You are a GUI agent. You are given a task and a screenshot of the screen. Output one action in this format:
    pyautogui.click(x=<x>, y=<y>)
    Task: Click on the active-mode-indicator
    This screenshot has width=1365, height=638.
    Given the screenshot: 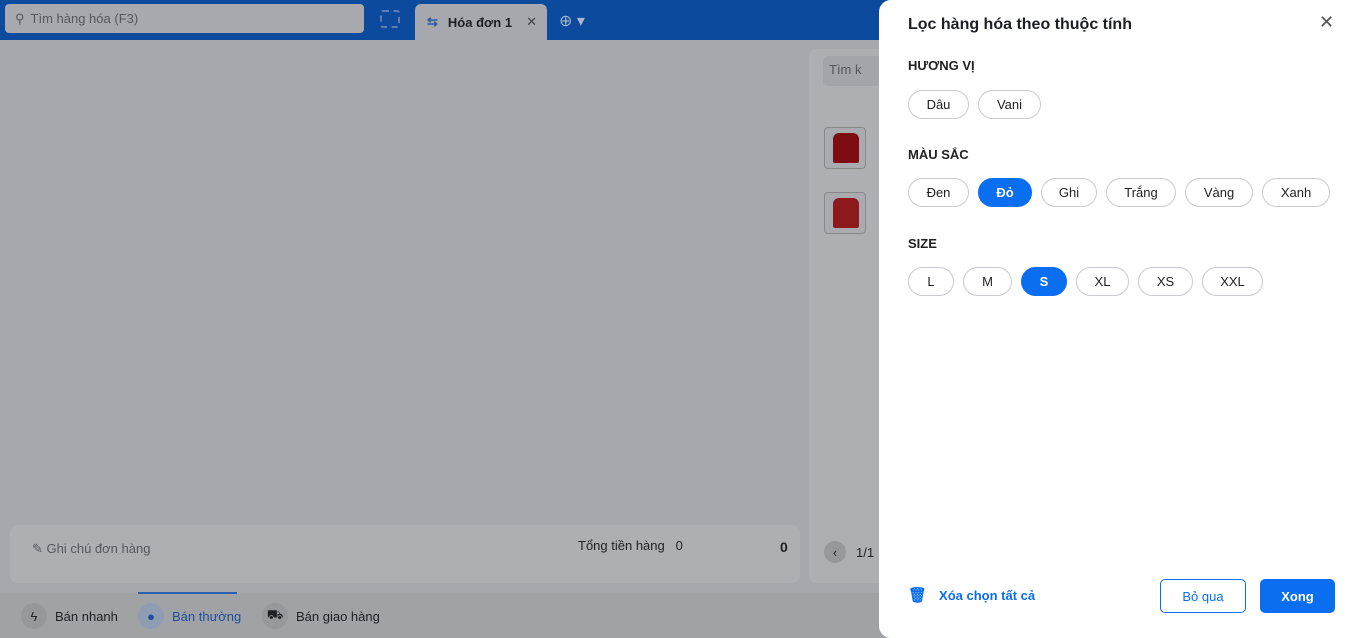 What is the action you would take?
    pyautogui.click(x=187, y=593)
    